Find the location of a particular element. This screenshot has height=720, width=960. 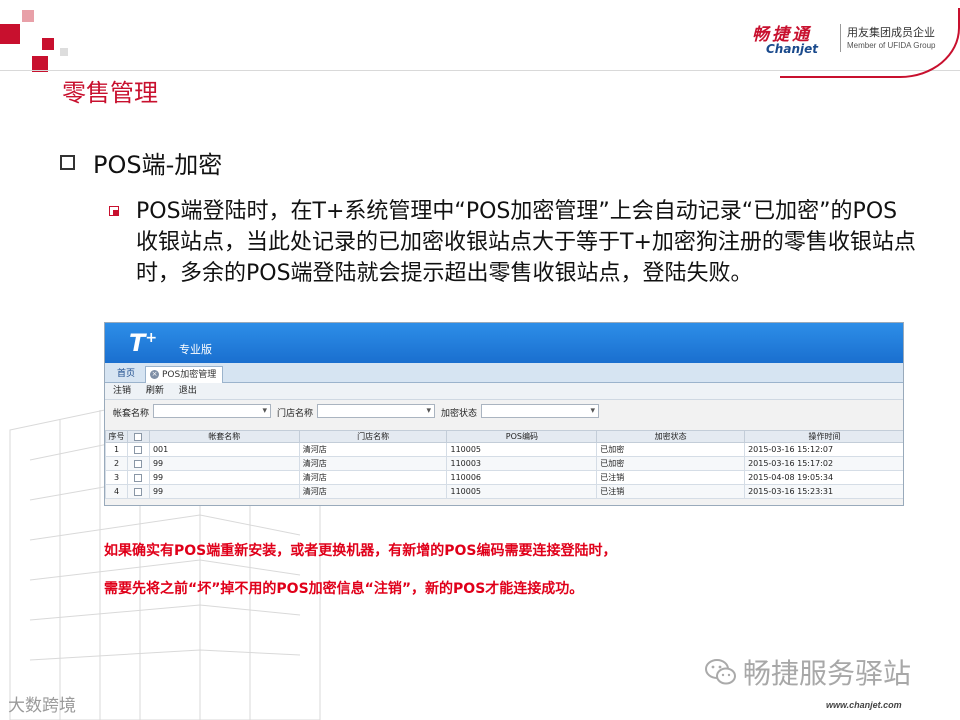

note-line-1: 如果确实有POS端重新安装，或者更换机器，有新增的POS编码需要连接登陆时， is located at coordinates (360, 551).